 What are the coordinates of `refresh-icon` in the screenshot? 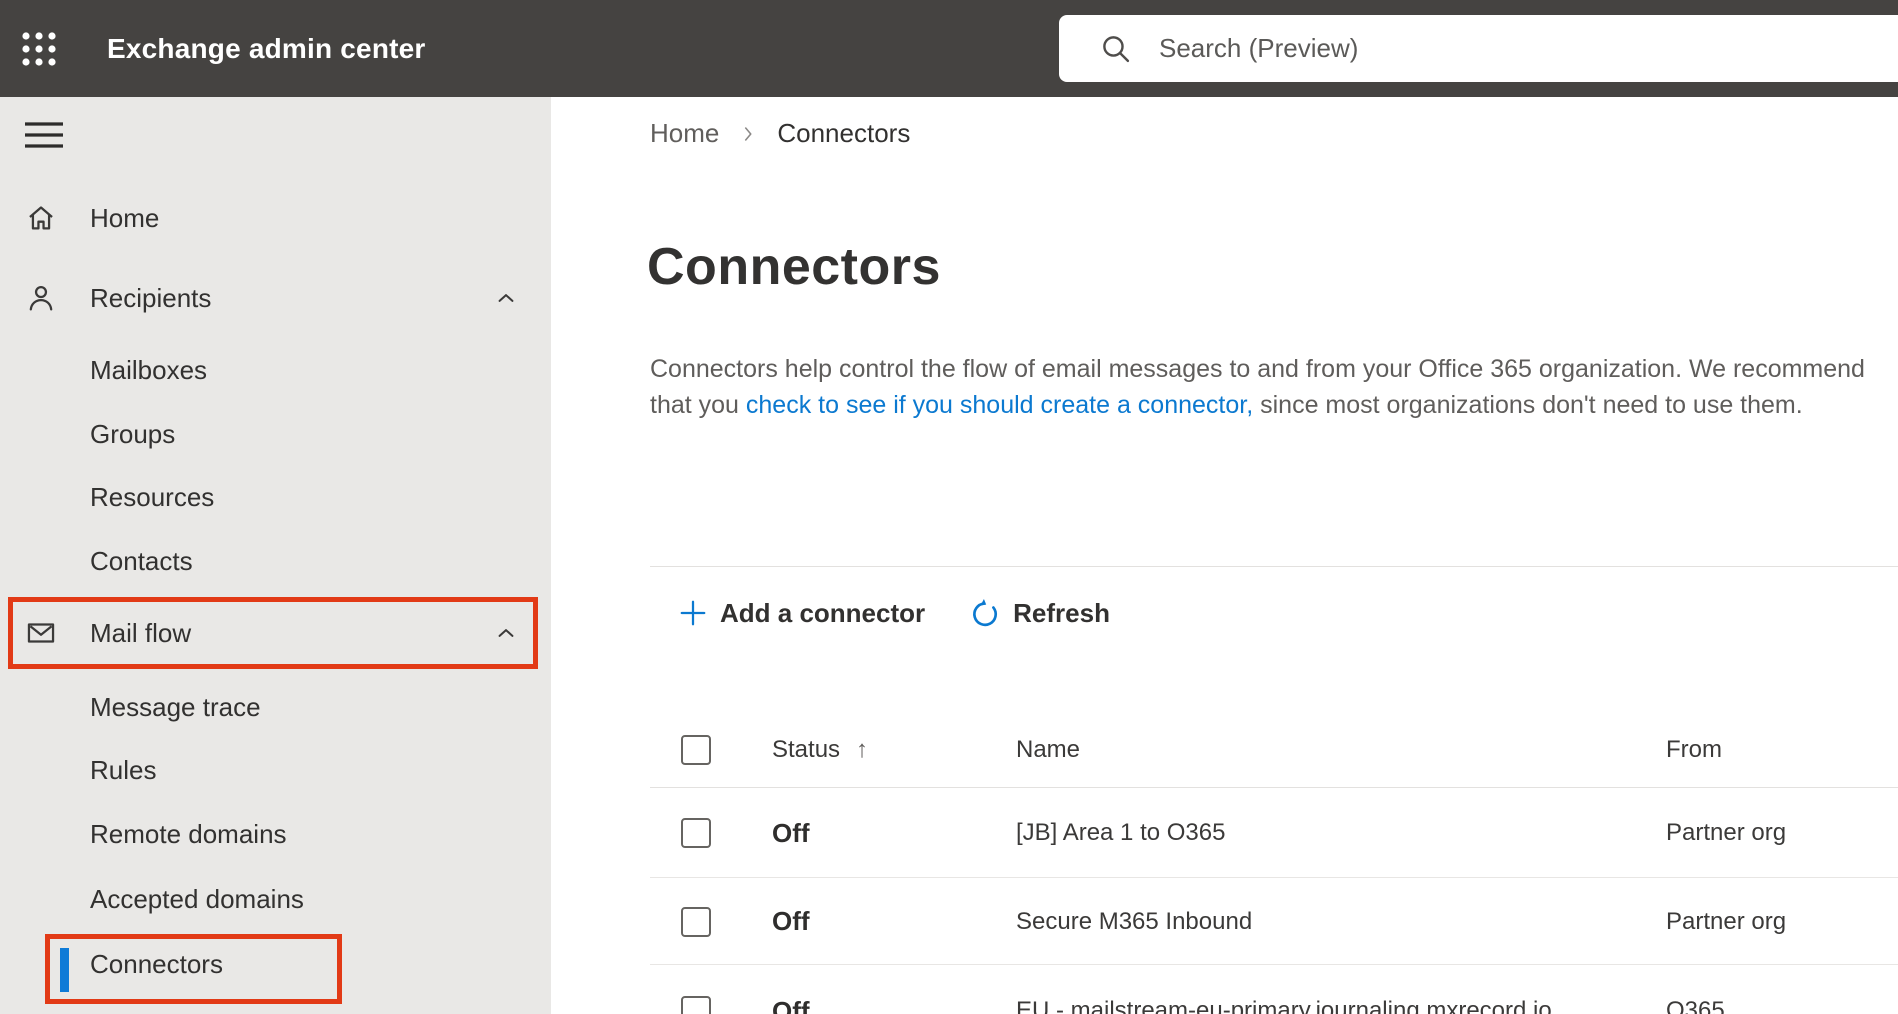 It's located at (985, 613).